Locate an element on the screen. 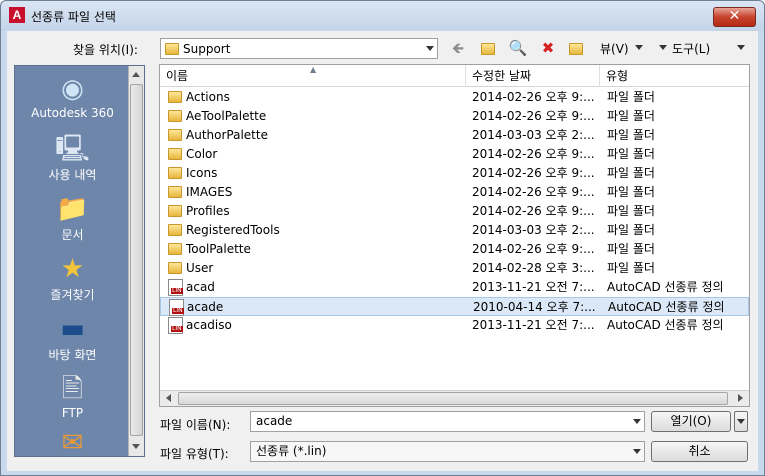 This screenshot has width=765, height=476. table-row: User 2014-02-28 오후 3:... 파일 폴더 is located at coordinates (454, 268).